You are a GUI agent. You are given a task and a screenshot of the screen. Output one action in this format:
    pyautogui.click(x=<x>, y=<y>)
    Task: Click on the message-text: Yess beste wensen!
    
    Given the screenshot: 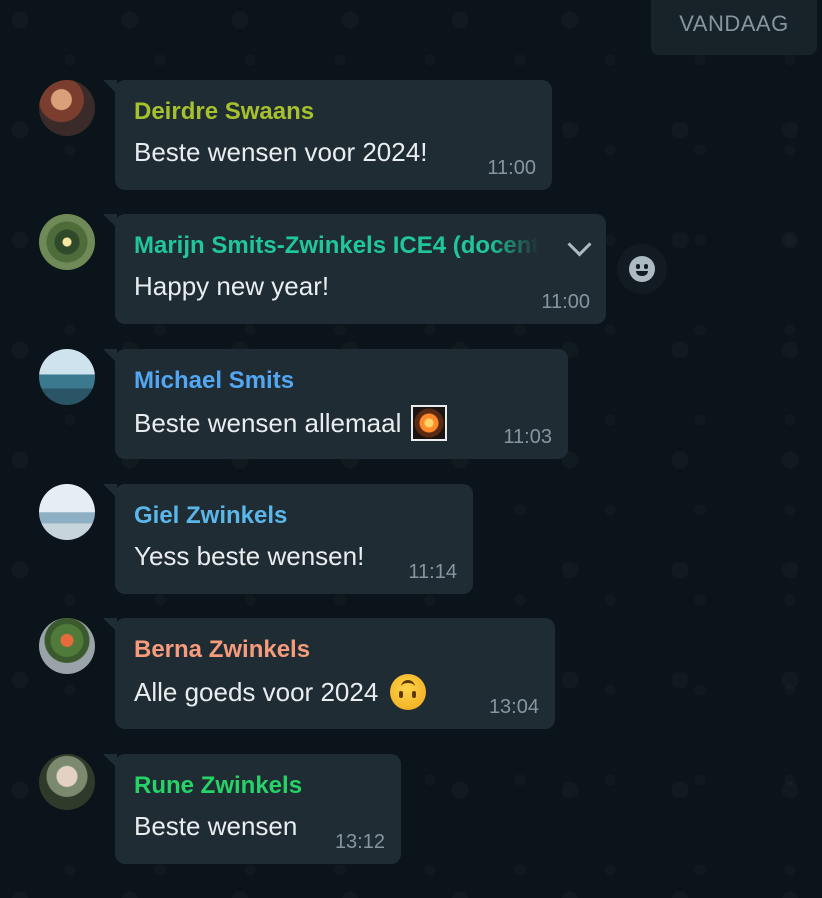 What is the action you would take?
    pyautogui.click(x=294, y=556)
    